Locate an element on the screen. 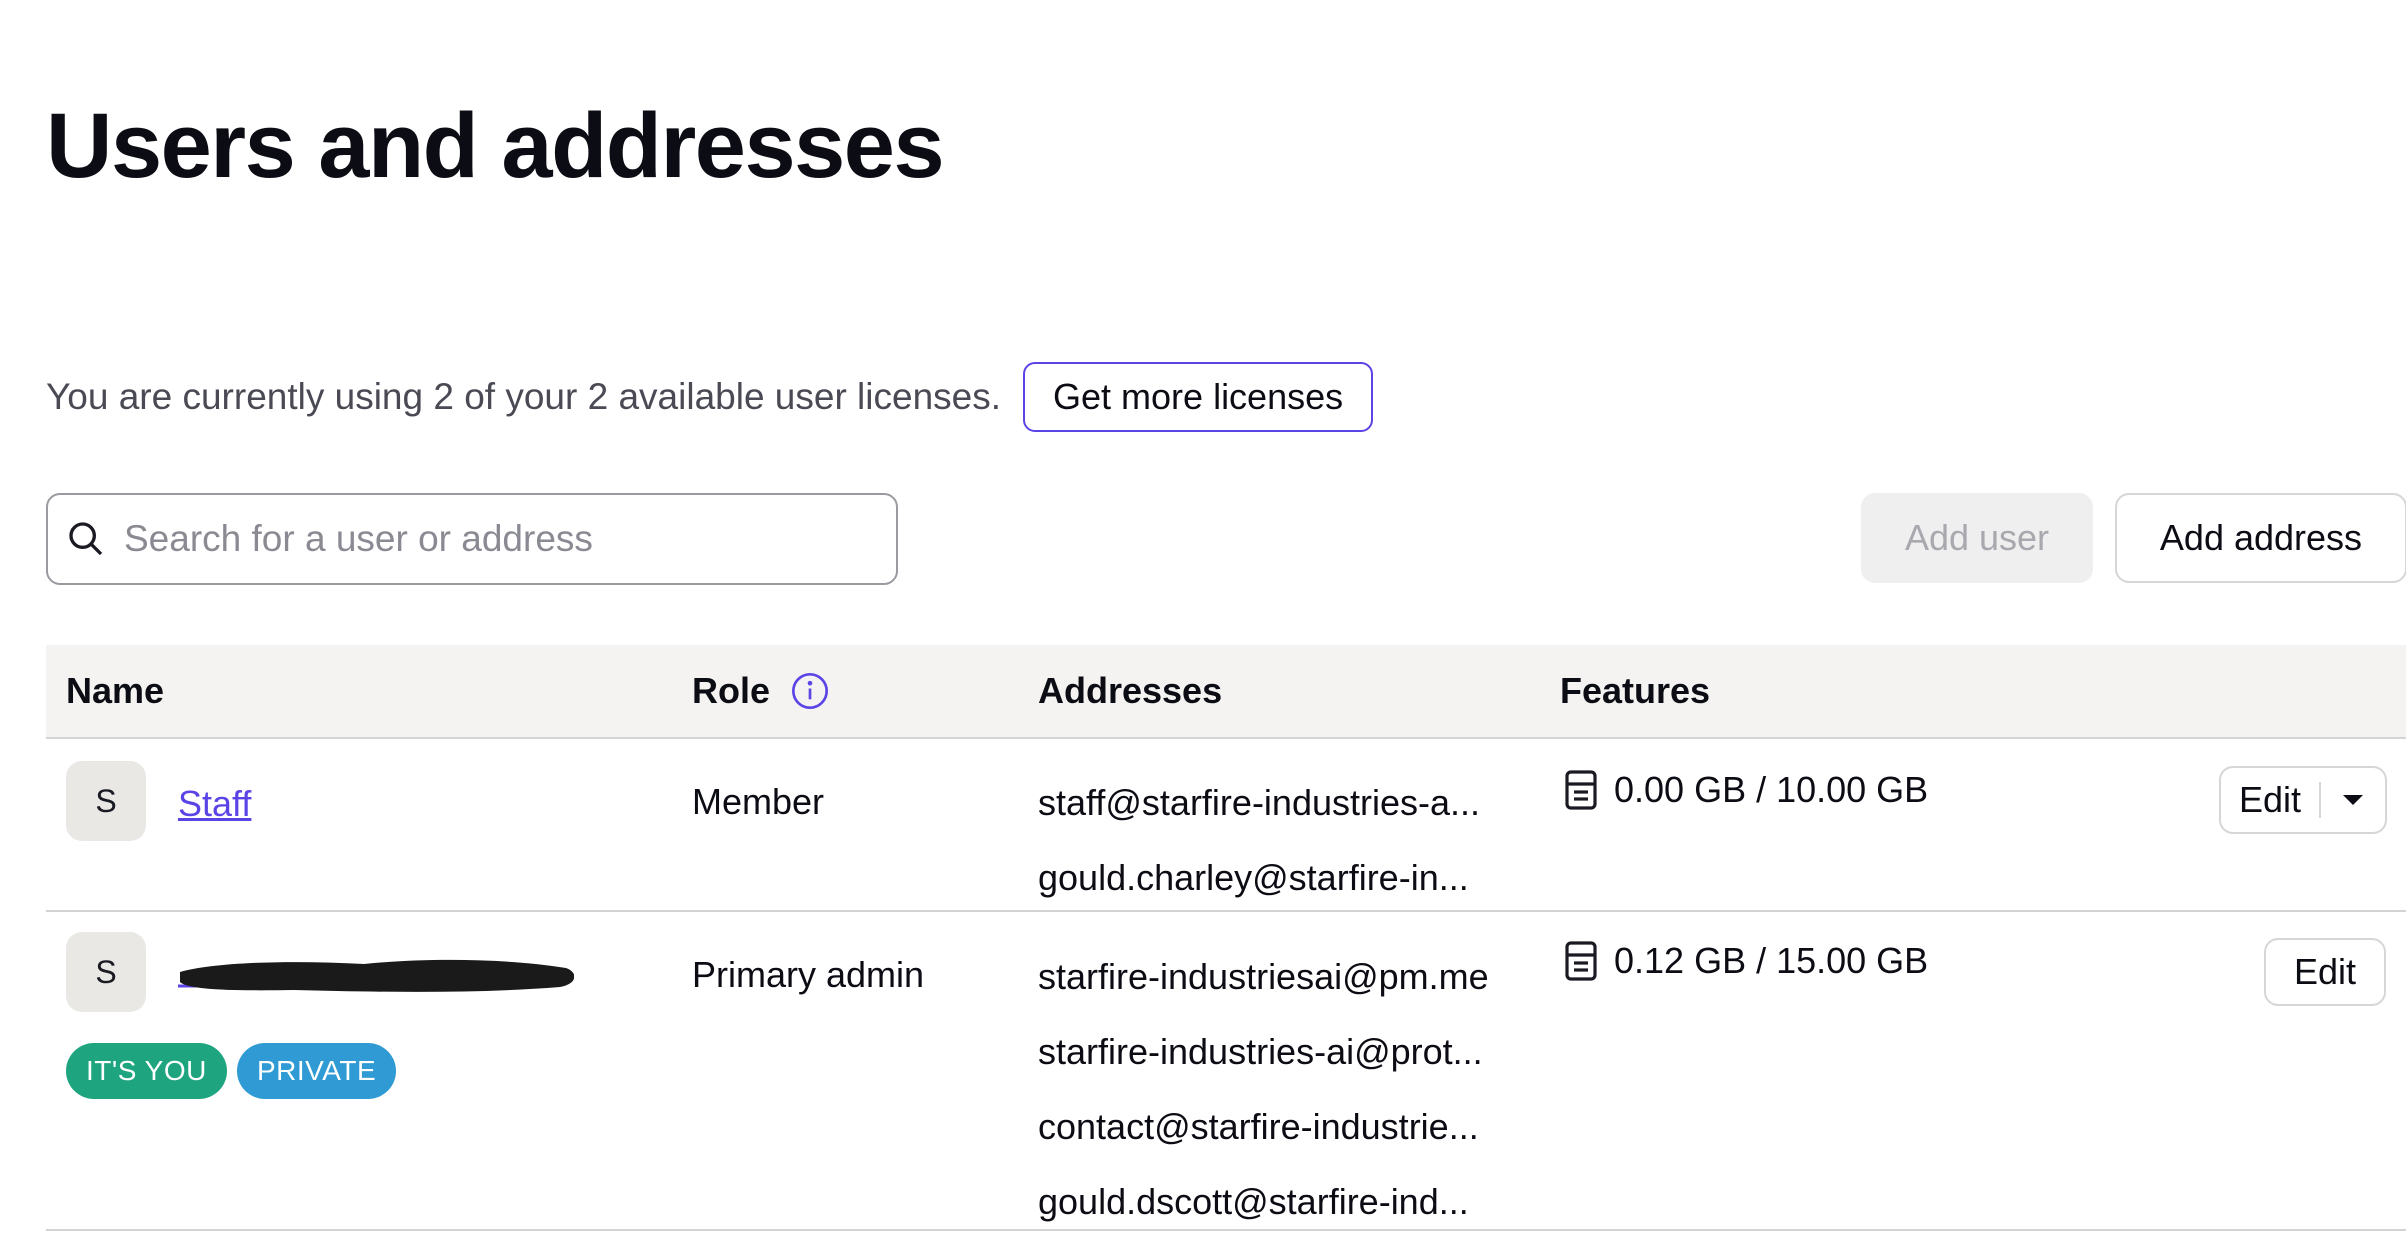 This screenshot has width=2406, height=1233. storage-usage: 0.00 GB / 10.00 GB is located at coordinates (1746, 790).